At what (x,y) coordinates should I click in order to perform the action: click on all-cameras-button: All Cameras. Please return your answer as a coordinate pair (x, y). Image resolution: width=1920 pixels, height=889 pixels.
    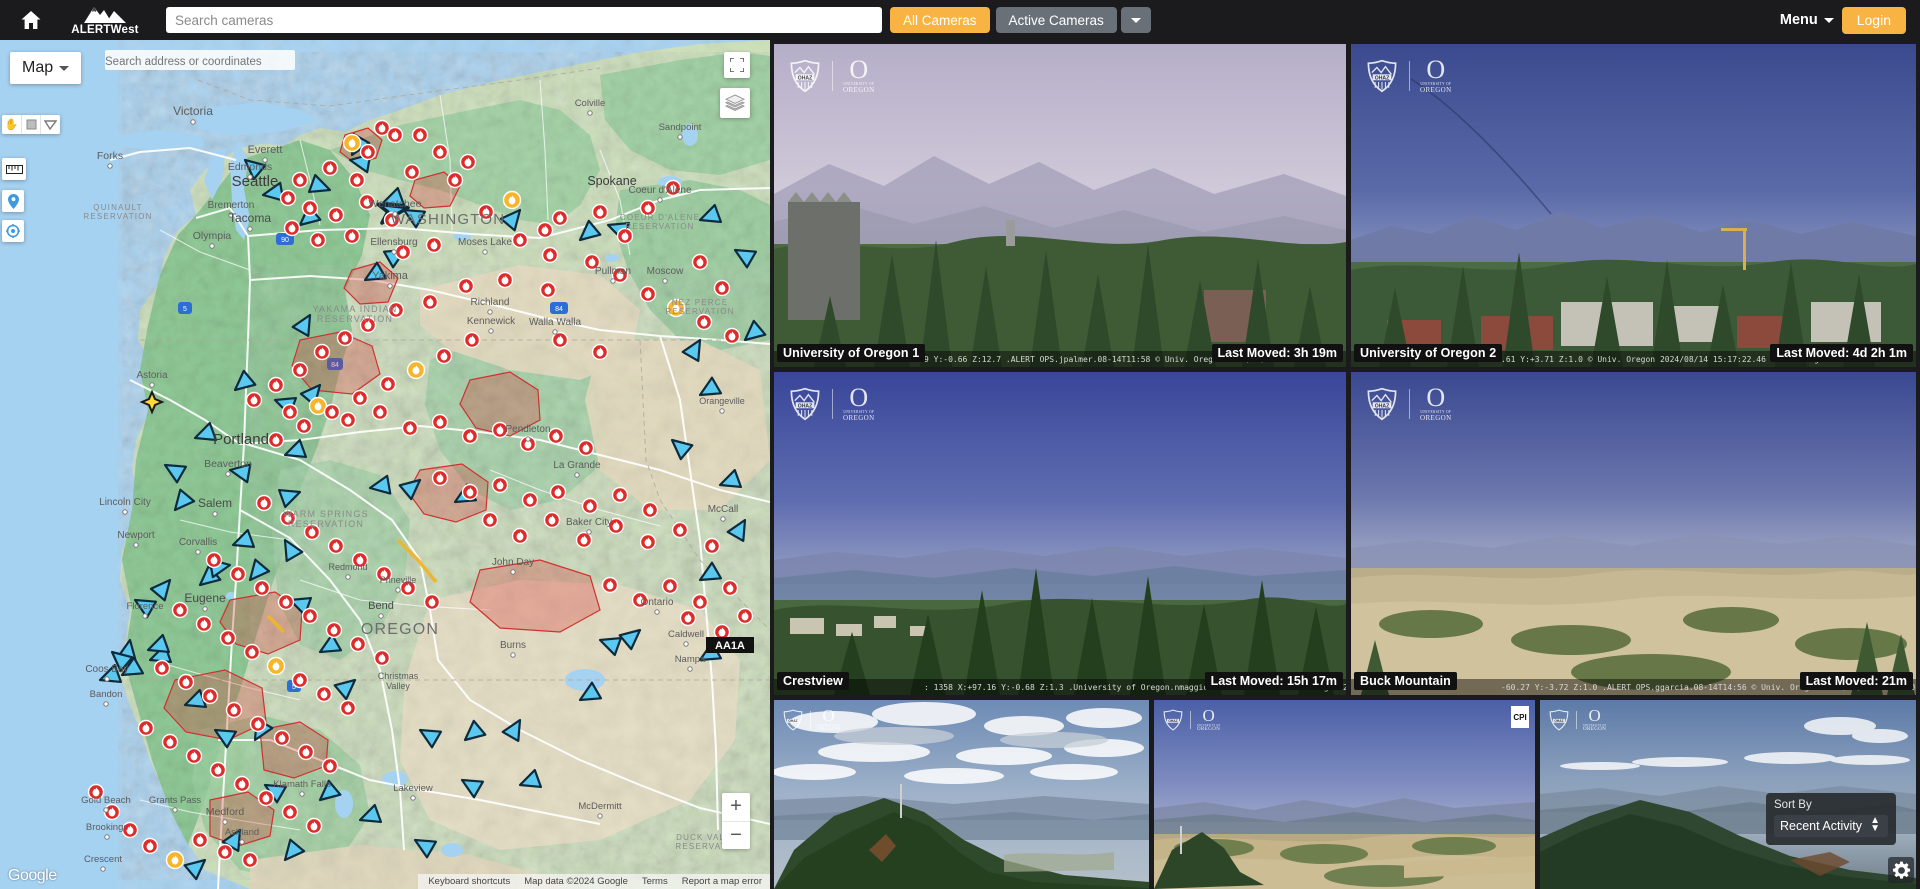
    Looking at the image, I should click on (940, 20).